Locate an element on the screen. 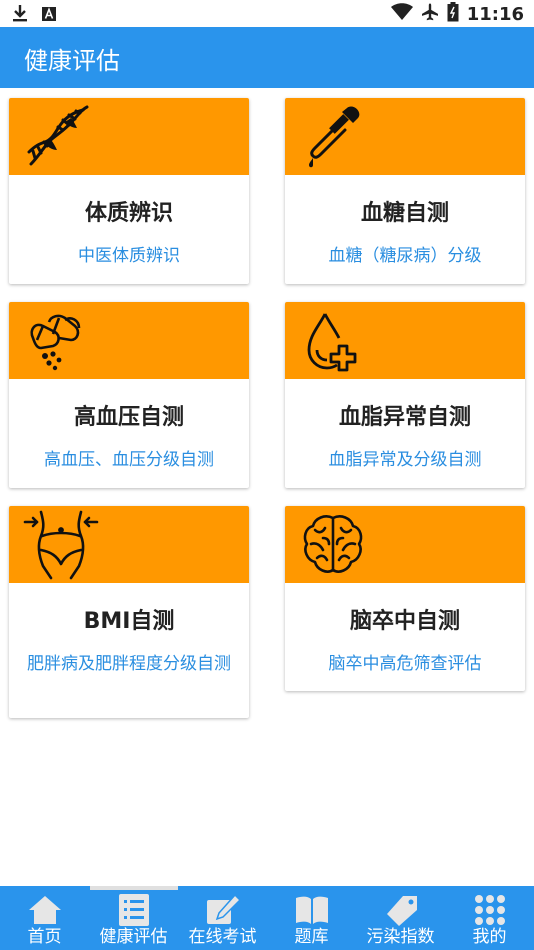 This screenshot has height=950, width=534. card-title: BMI自测 is located at coordinates (129, 621).